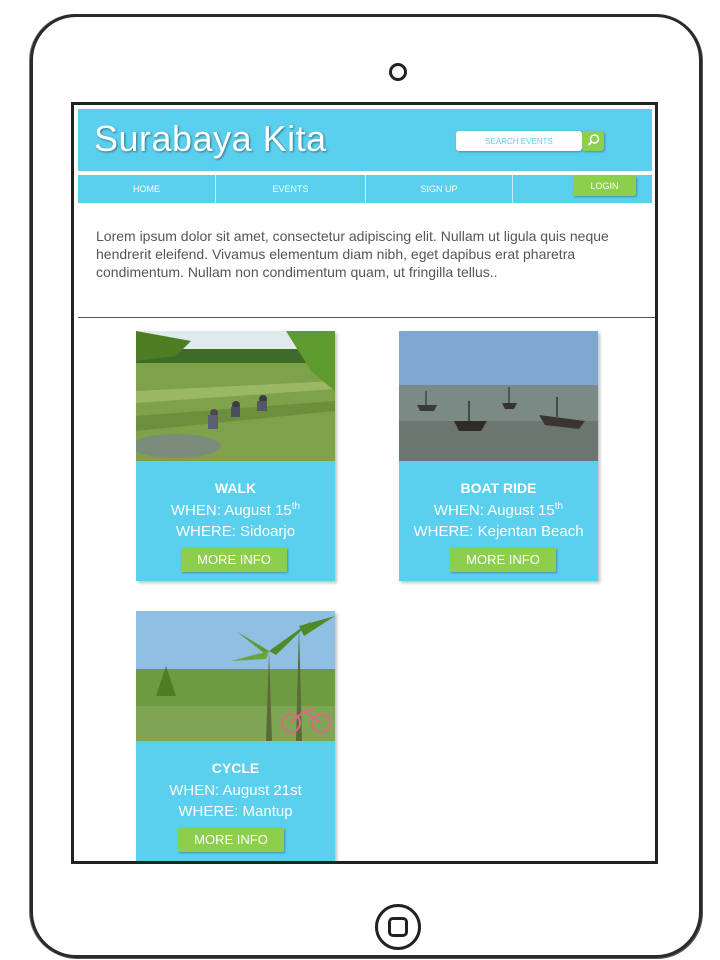 The height and width of the screenshot is (960, 720). What do you see at coordinates (604, 186) in the screenshot?
I see `login-button: LOGIN` at bounding box center [604, 186].